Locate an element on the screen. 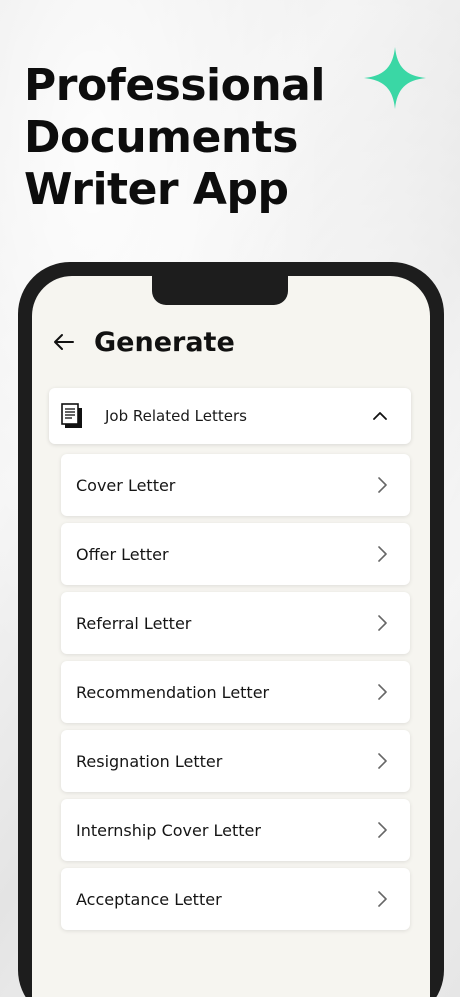  list-item-label: Recommendation Letter is located at coordinates (173, 692).